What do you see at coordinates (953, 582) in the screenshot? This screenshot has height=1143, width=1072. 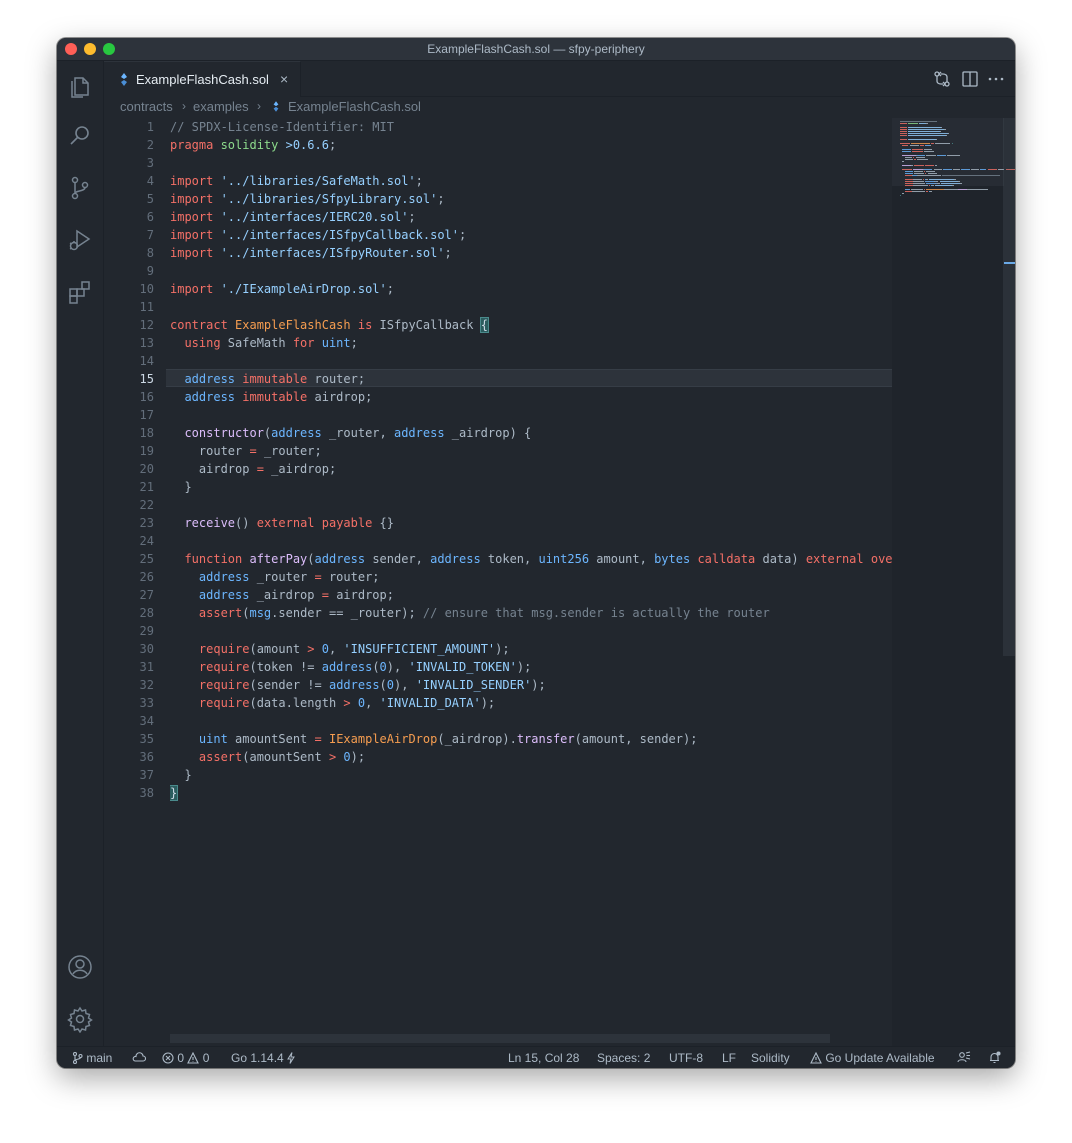 I see `minimap` at bounding box center [953, 582].